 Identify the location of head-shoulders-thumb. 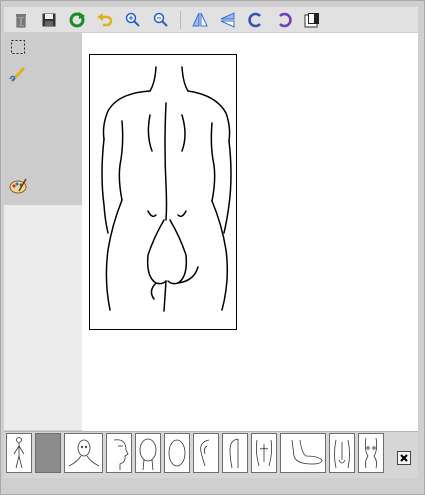
(83, 453).